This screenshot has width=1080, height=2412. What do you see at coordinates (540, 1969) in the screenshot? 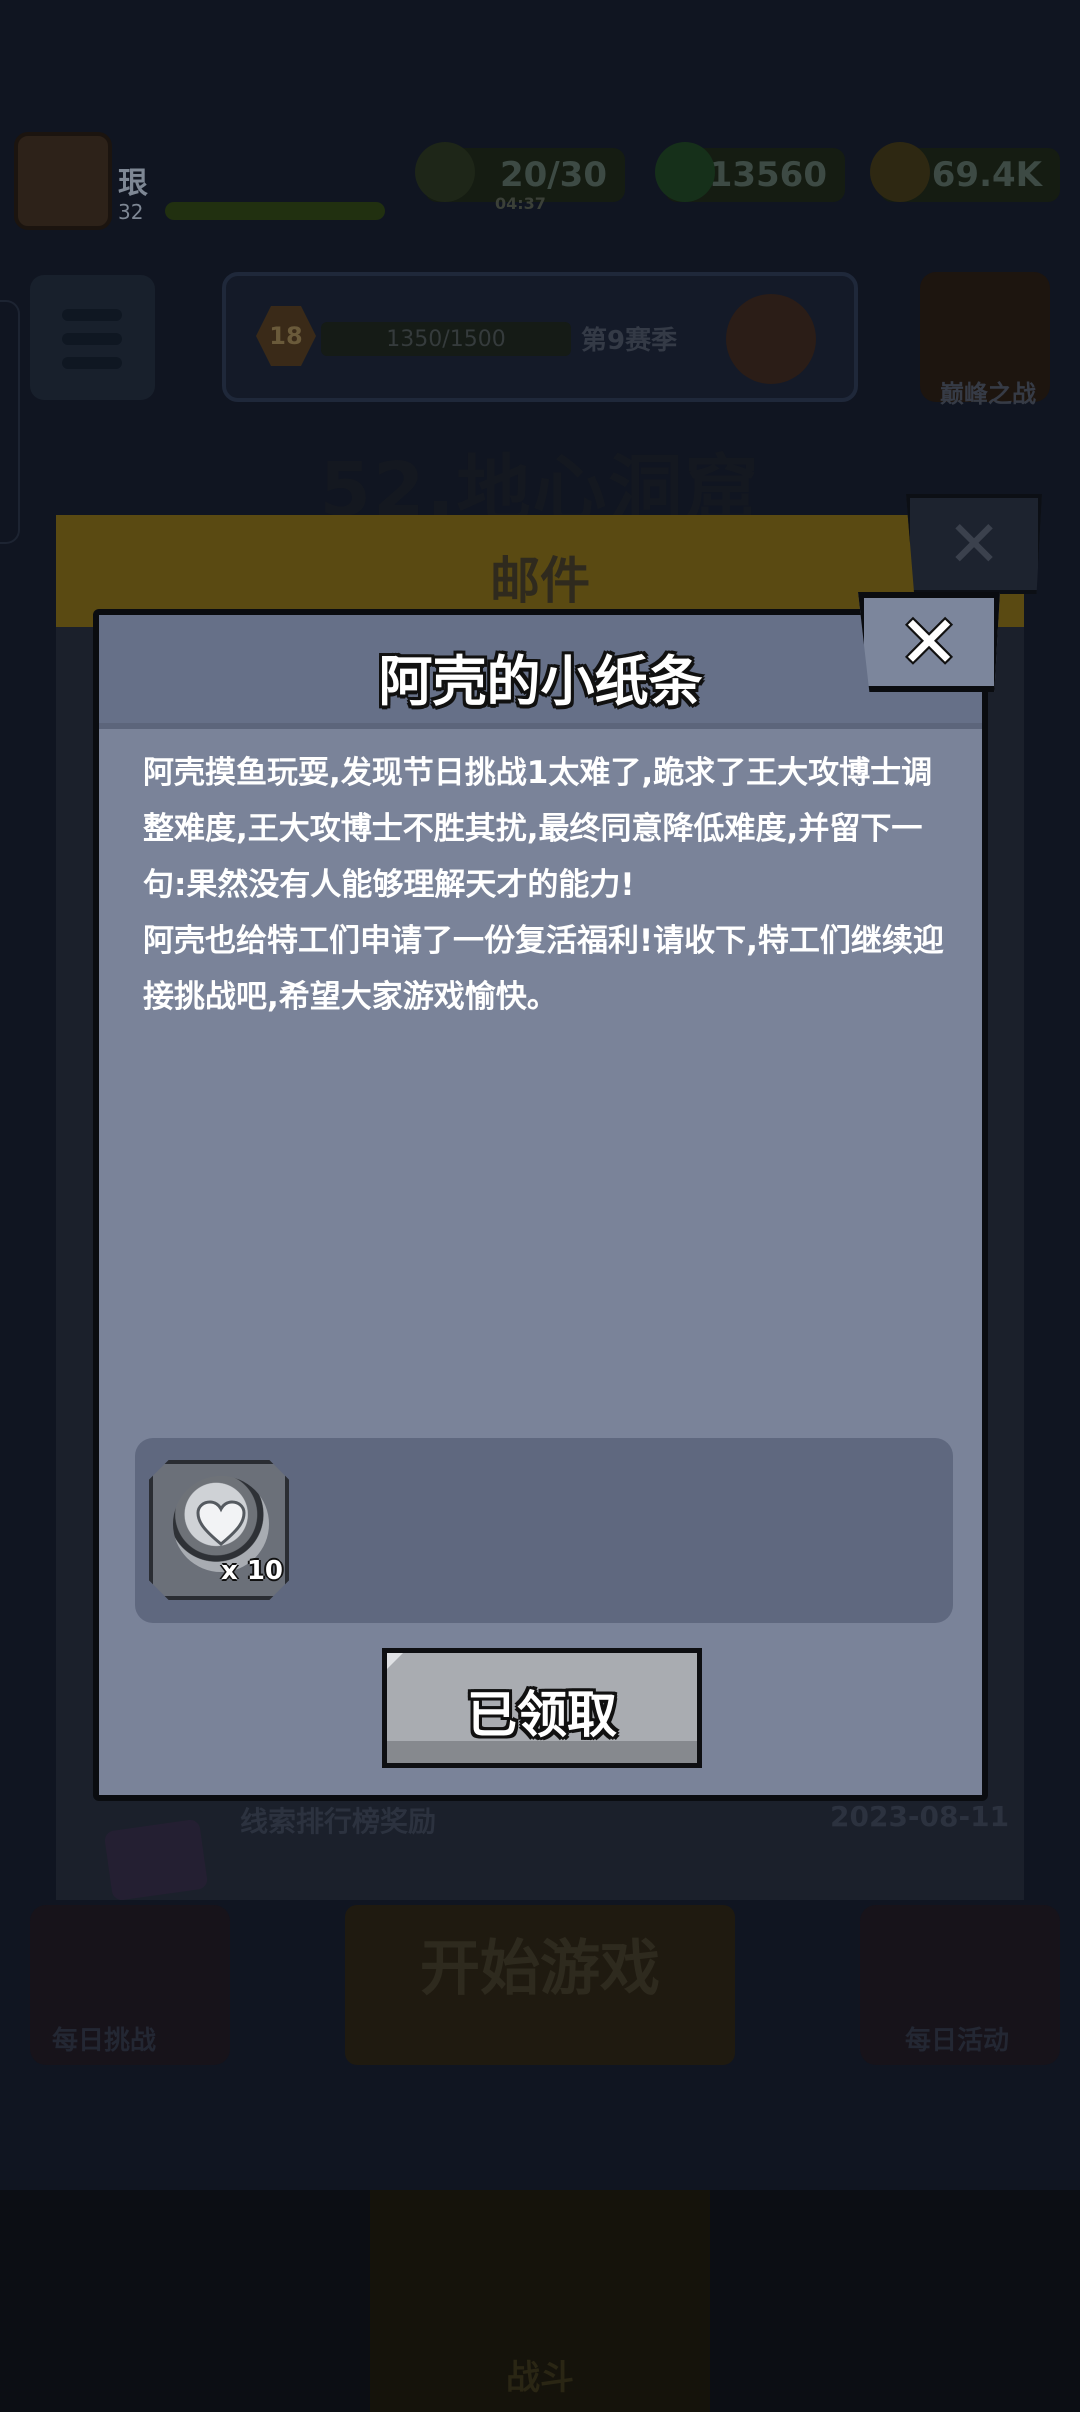
I see `start-game-label: 开始游戏` at bounding box center [540, 1969].